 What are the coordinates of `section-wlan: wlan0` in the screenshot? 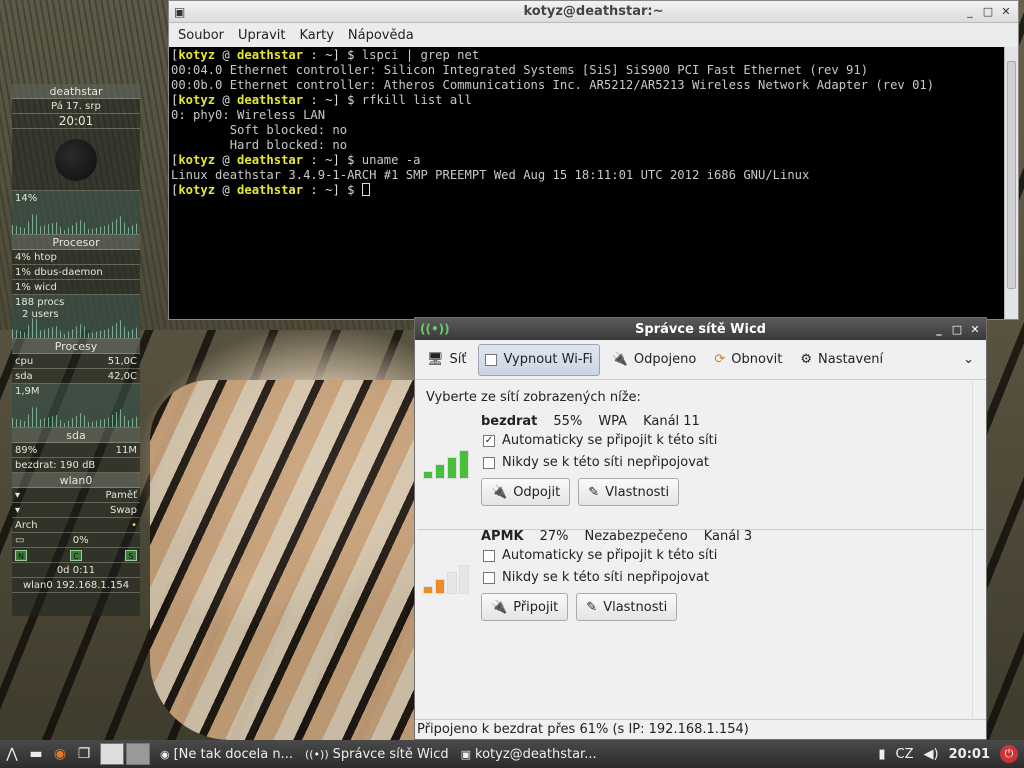 It's located at (76, 480).